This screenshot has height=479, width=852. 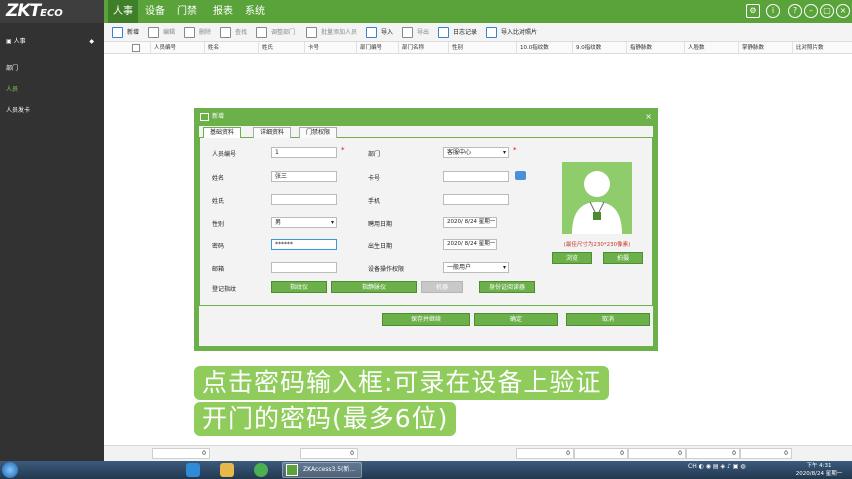 I want to click on ie-icon, so click(x=193, y=470).